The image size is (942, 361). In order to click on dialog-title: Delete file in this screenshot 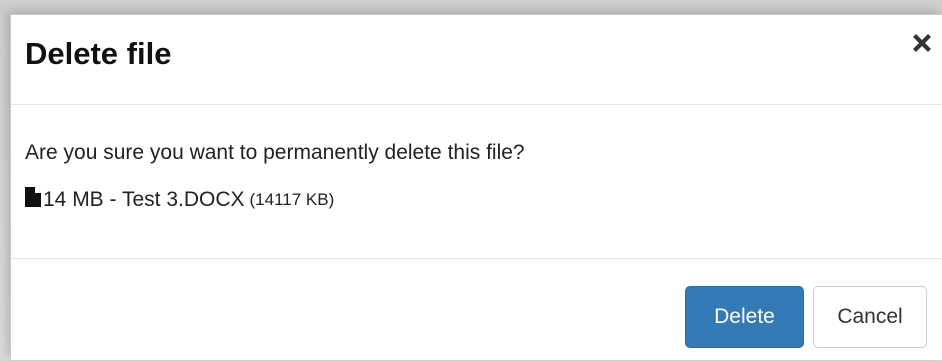, I will do `click(98, 53)`.